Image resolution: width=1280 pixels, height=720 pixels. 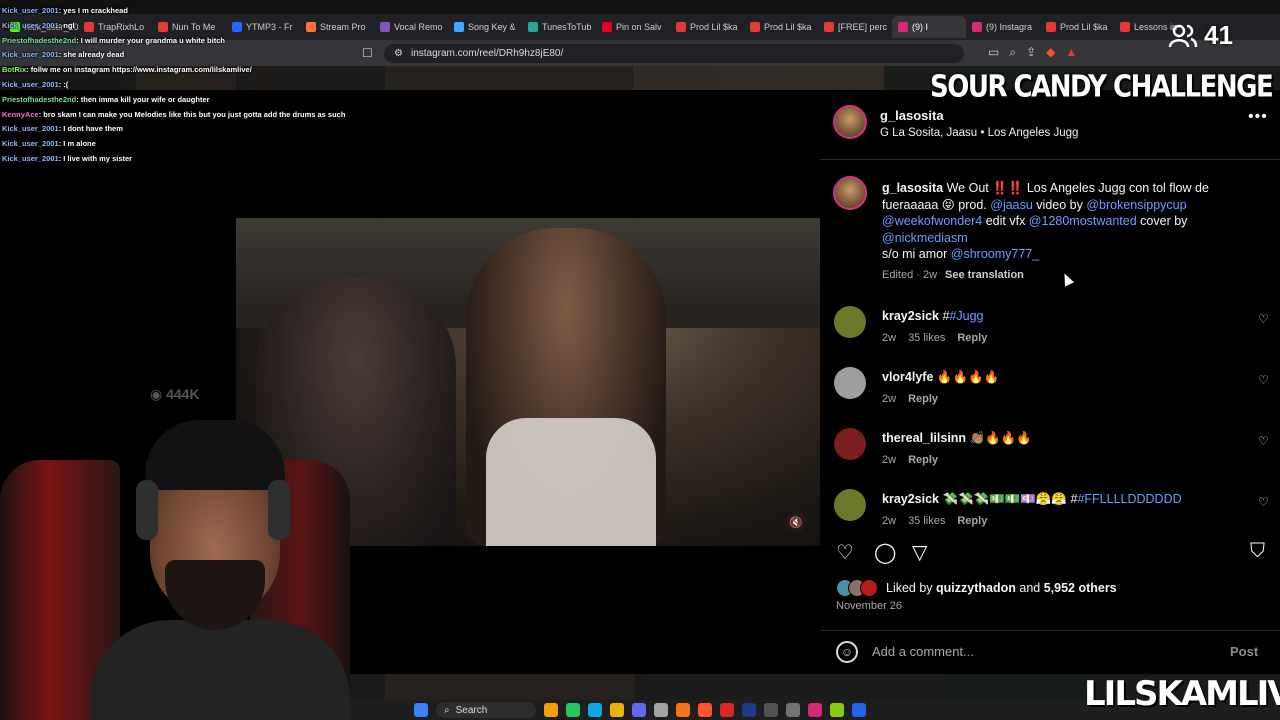 What do you see at coordinates (411, 27) in the screenshot?
I see `browser-tab: Vocal Remo` at bounding box center [411, 27].